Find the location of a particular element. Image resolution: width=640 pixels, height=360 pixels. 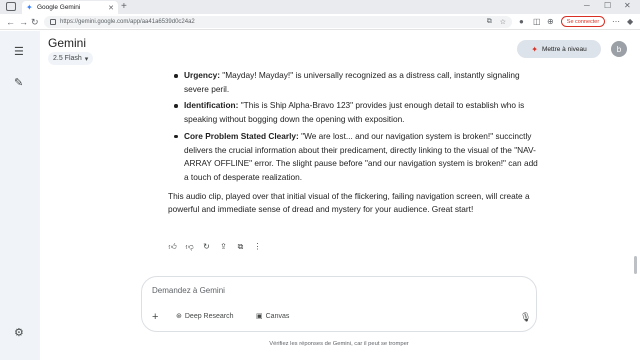

browser-tab: ✦ Google Gemini ✕ is located at coordinates (70, 7).